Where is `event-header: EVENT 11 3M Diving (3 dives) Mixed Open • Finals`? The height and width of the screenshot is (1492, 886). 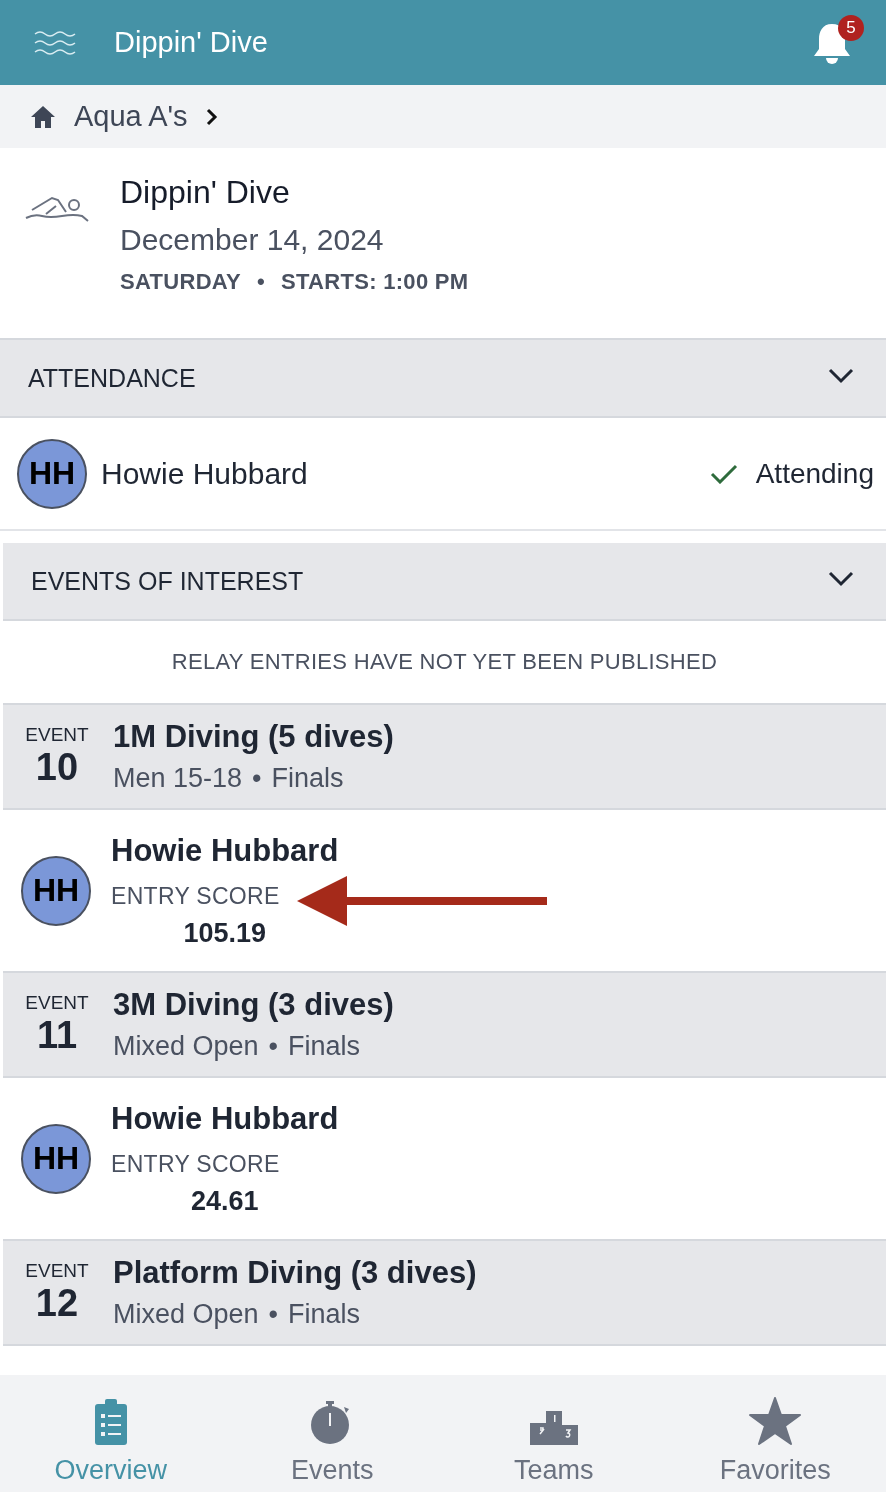 event-header: EVENT 11 3M Diving (3 dives) Mixed Open • Finals is located at coordinates (444, 1024).